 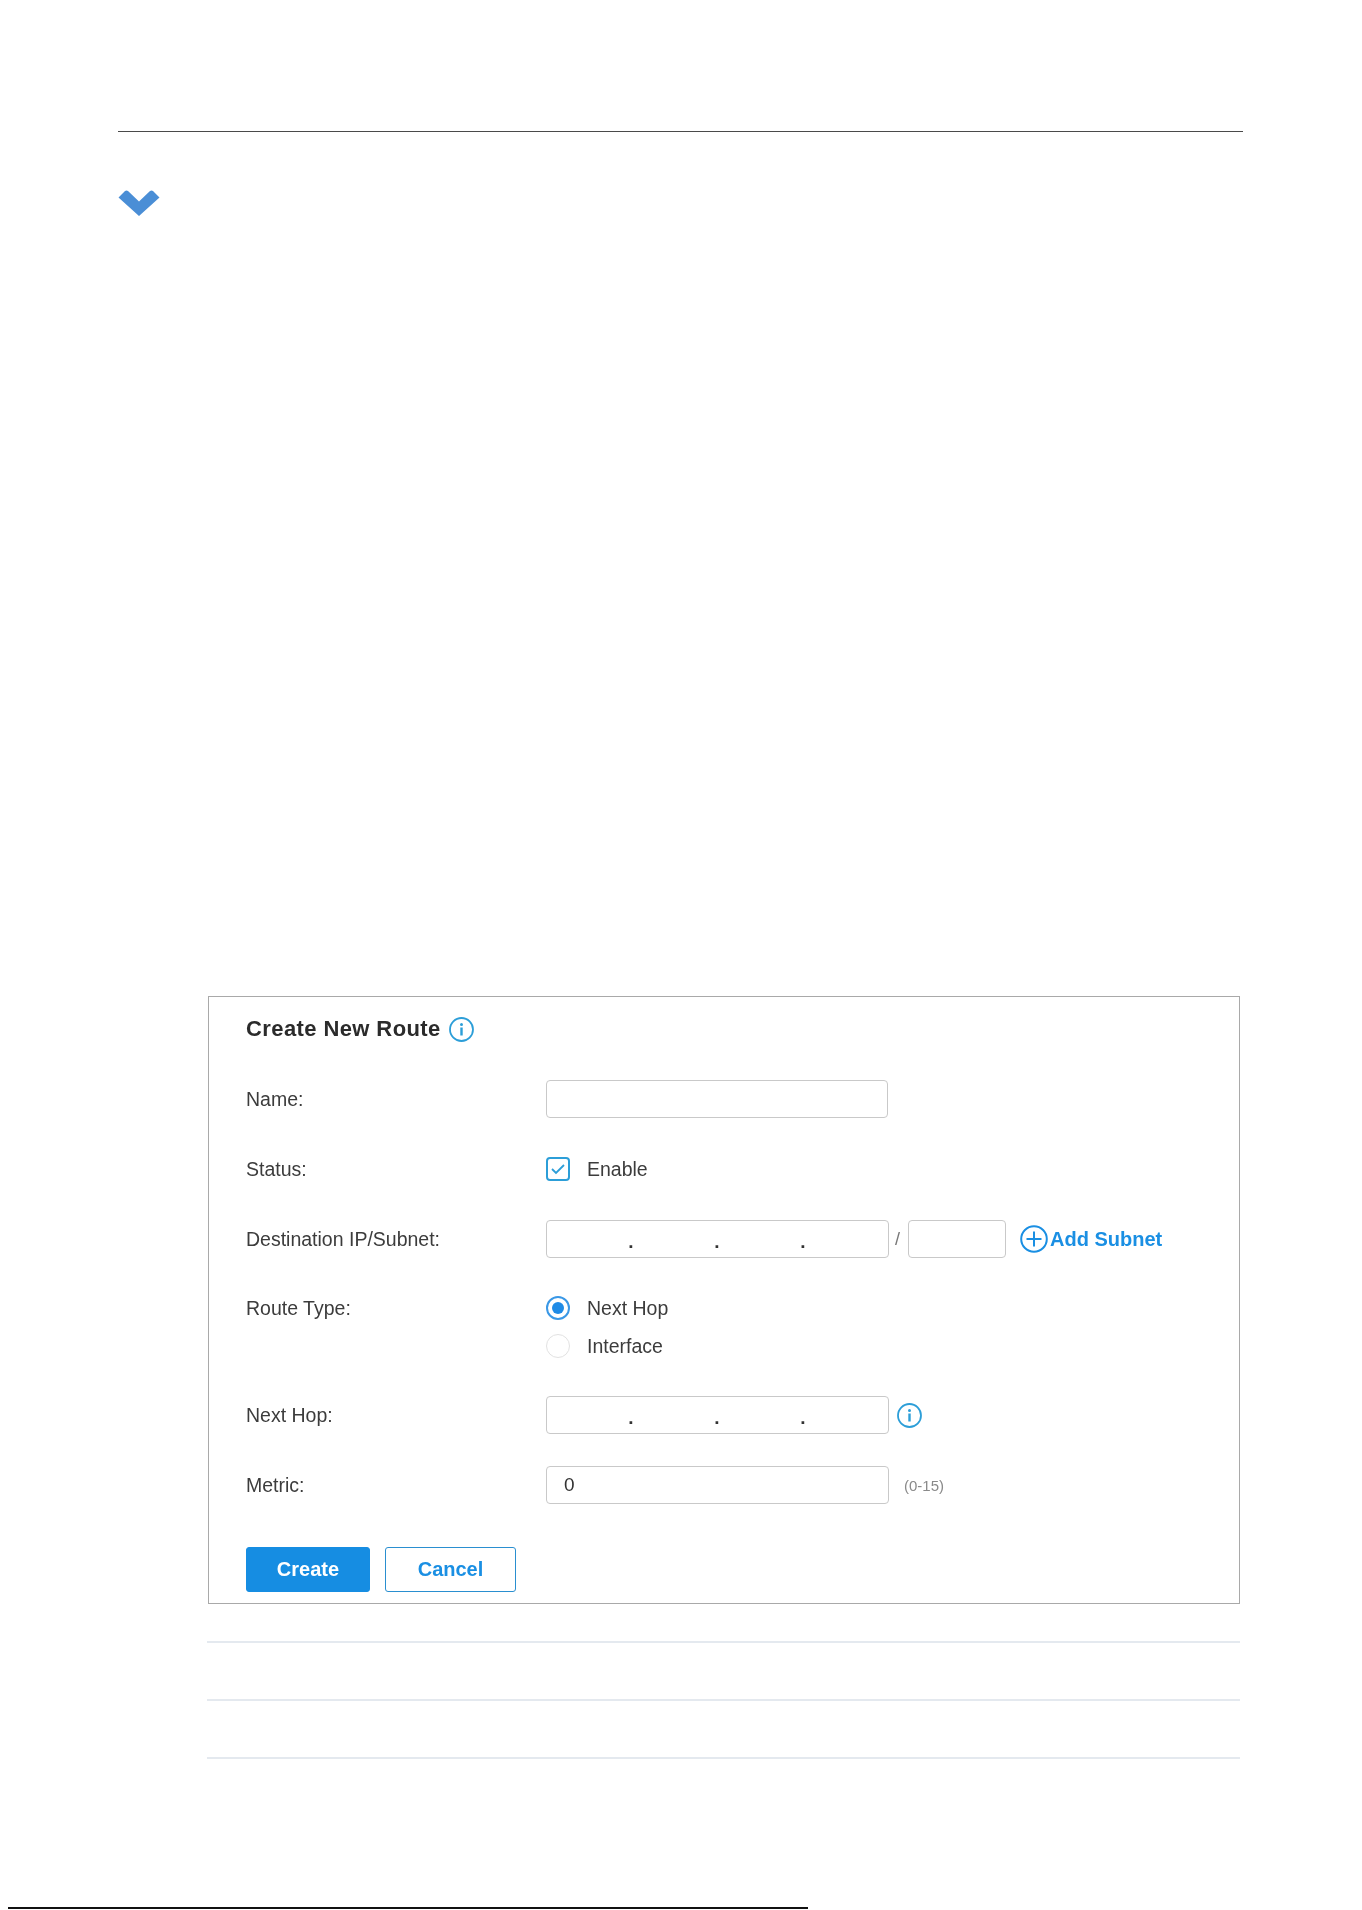 I want to click on form-title: Create New Route, so click(x=343, y=1029).